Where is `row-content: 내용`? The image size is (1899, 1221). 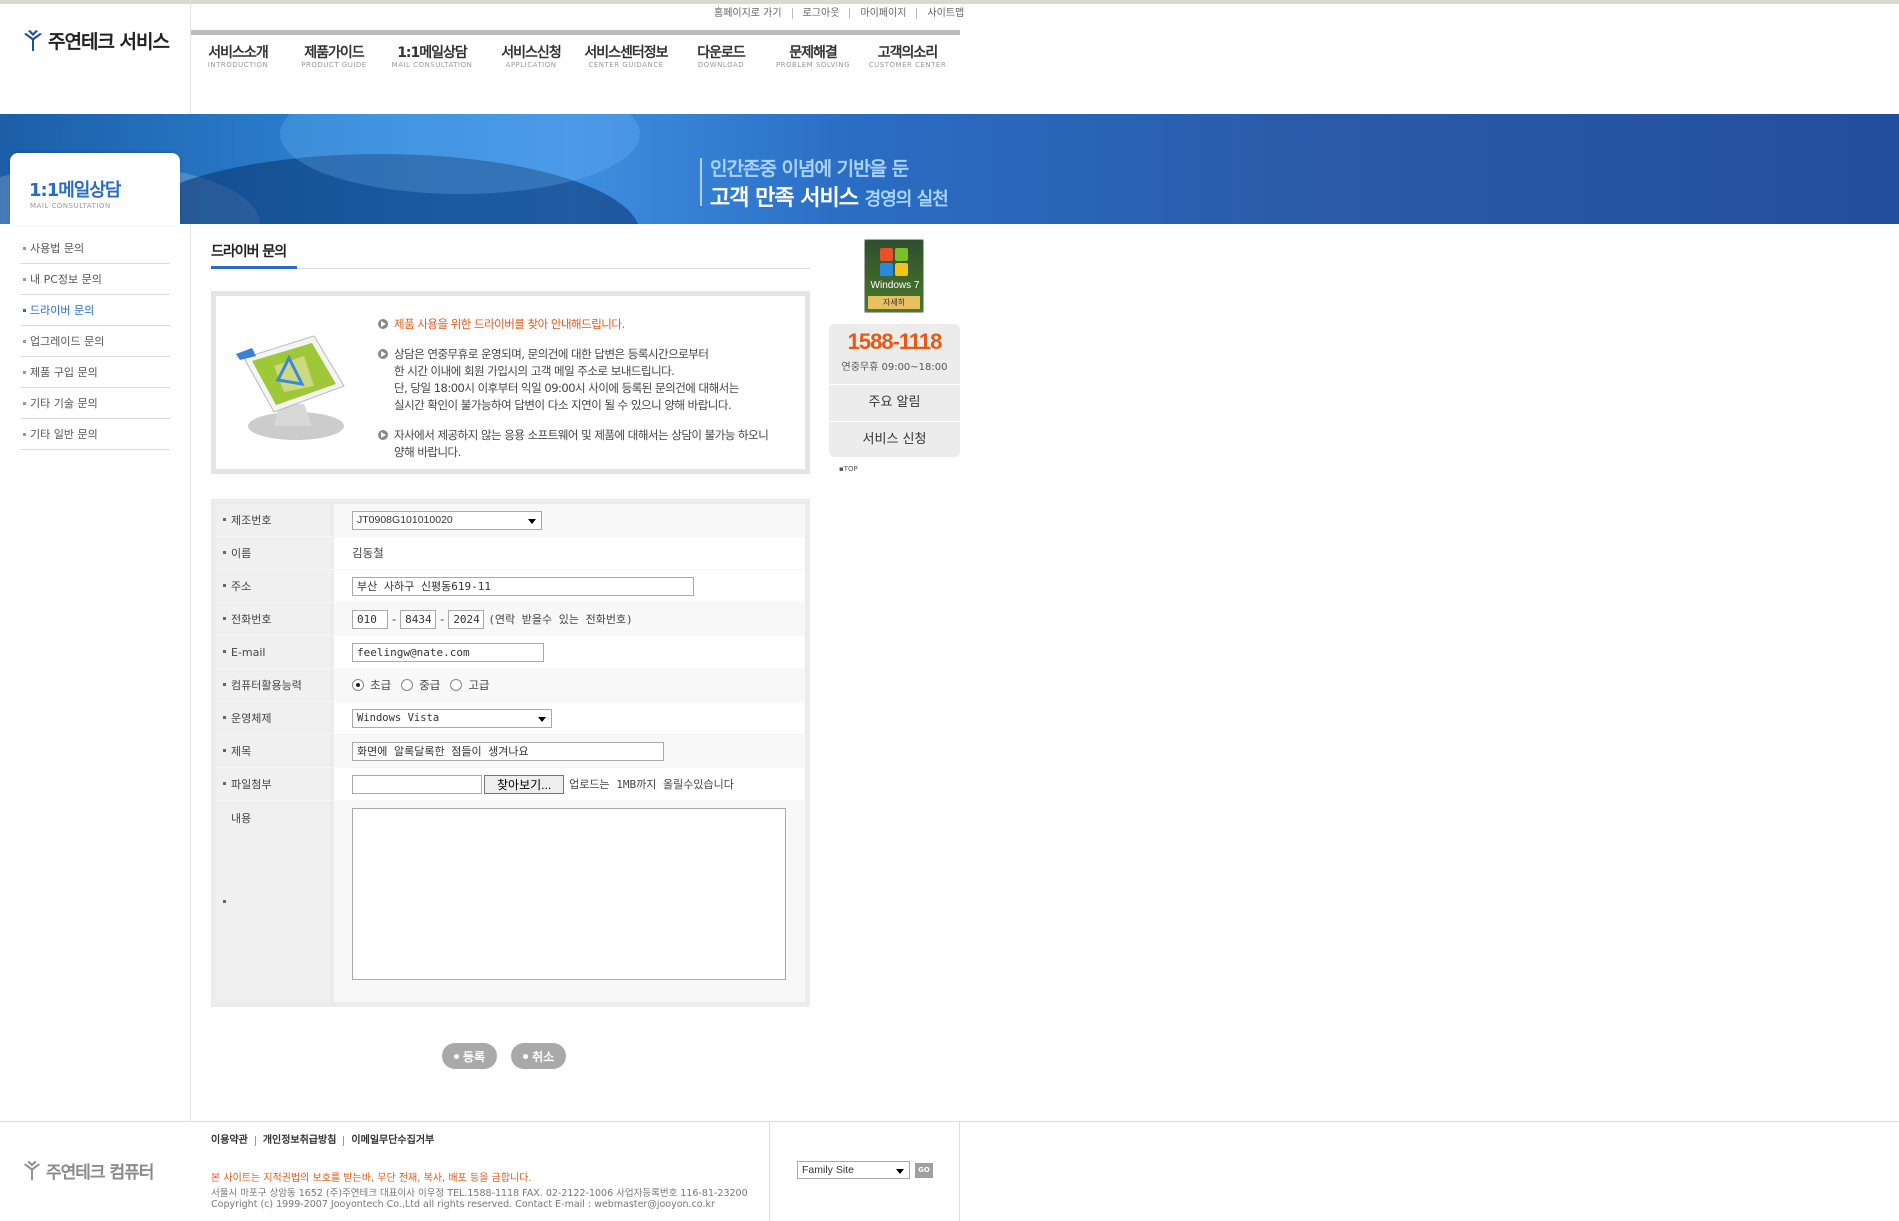 row-content: 내용 is located at coordinates (510, 901).